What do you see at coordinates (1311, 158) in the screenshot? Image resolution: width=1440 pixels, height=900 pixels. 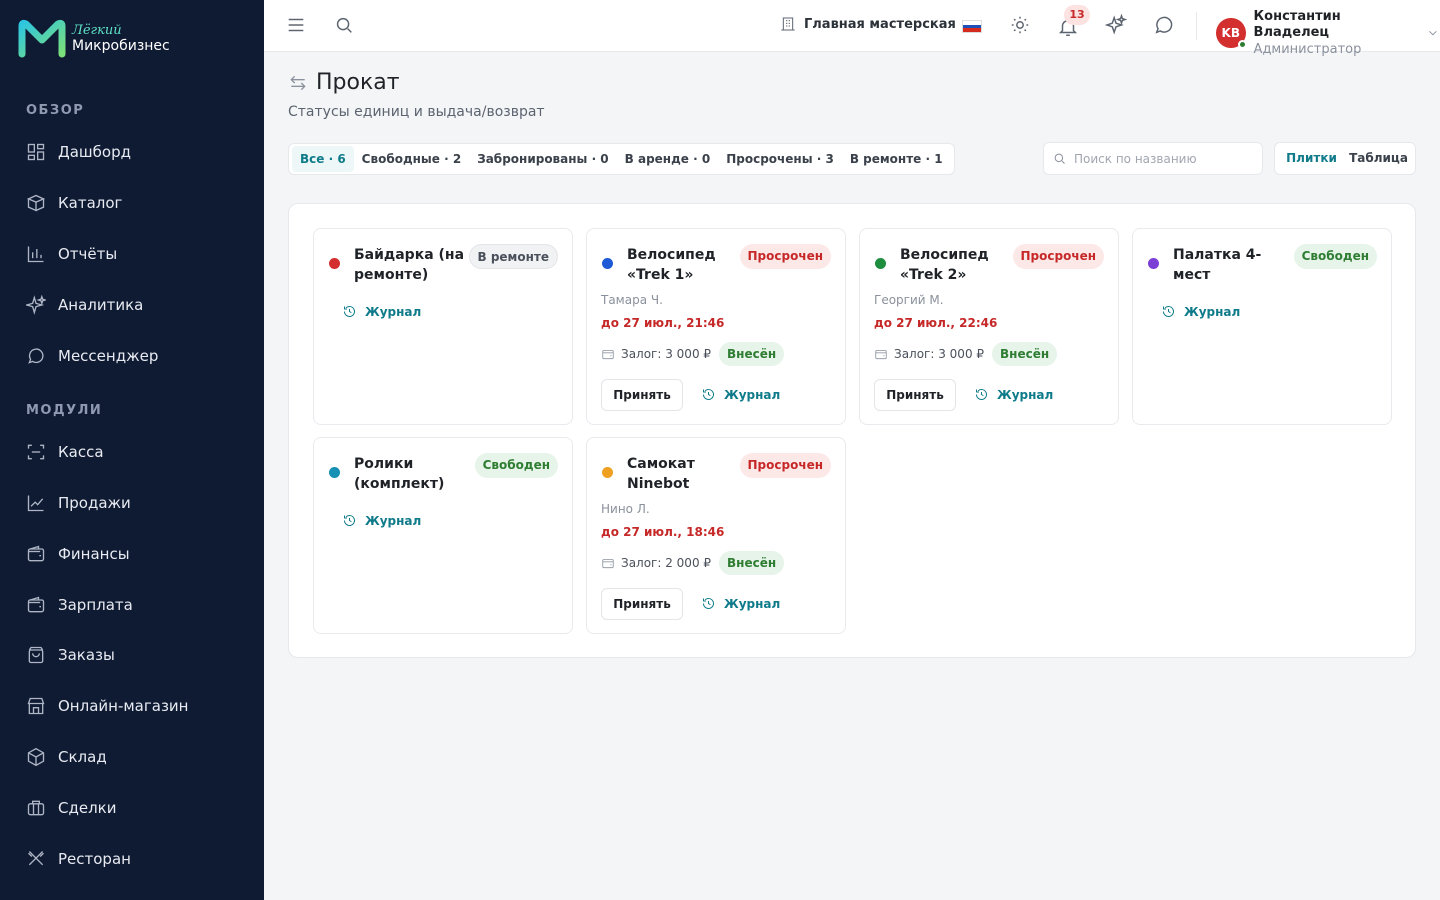 I see `view-tiles-button: Плитки` at bounding box center [1311, 158].